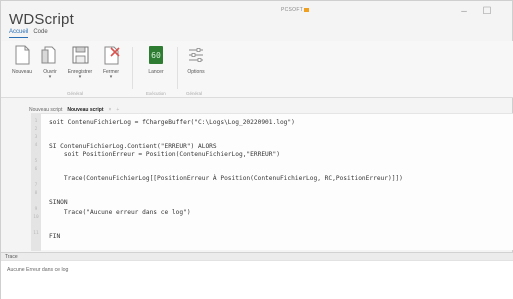  What do you see at coordinates (21, 72) in the screenshot?
I see `new-button-label: Nouveau` at bounding box center [21, 72].